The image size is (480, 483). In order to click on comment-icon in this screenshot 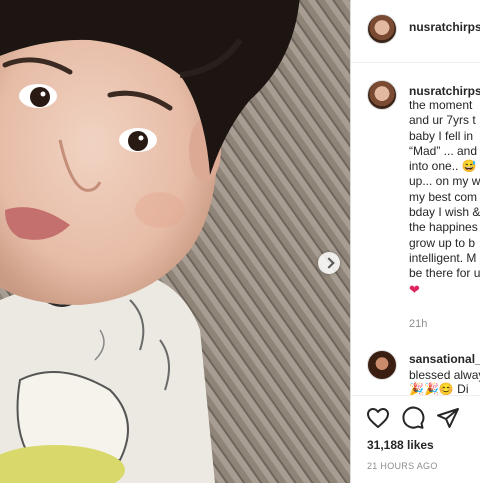, I will do `click(413, 418)`.